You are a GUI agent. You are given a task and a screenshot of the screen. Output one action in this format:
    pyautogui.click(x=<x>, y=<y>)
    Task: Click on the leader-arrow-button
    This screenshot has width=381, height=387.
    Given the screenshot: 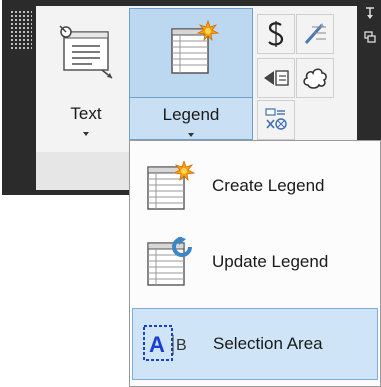 What is the action you would take?
    pyautogui.click(x=276, y=78)
    